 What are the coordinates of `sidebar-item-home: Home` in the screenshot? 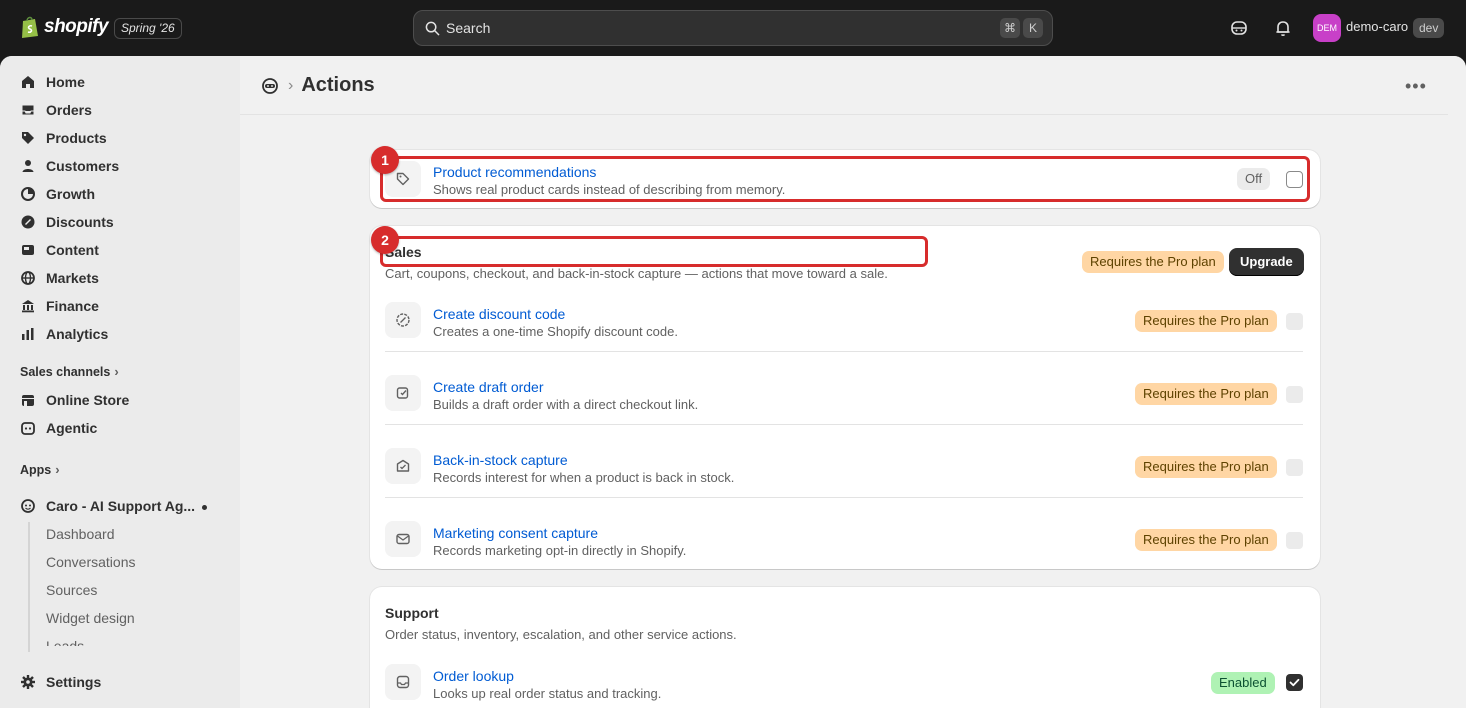 It's located at (52, 82).